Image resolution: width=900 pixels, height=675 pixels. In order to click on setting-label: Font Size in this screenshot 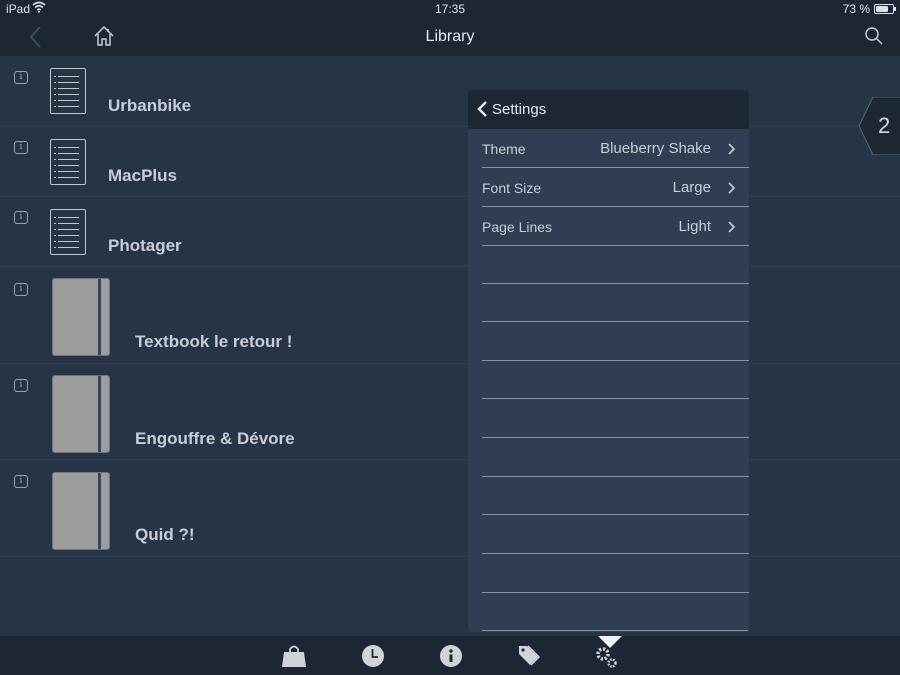, I will do `click(512, 188)`.